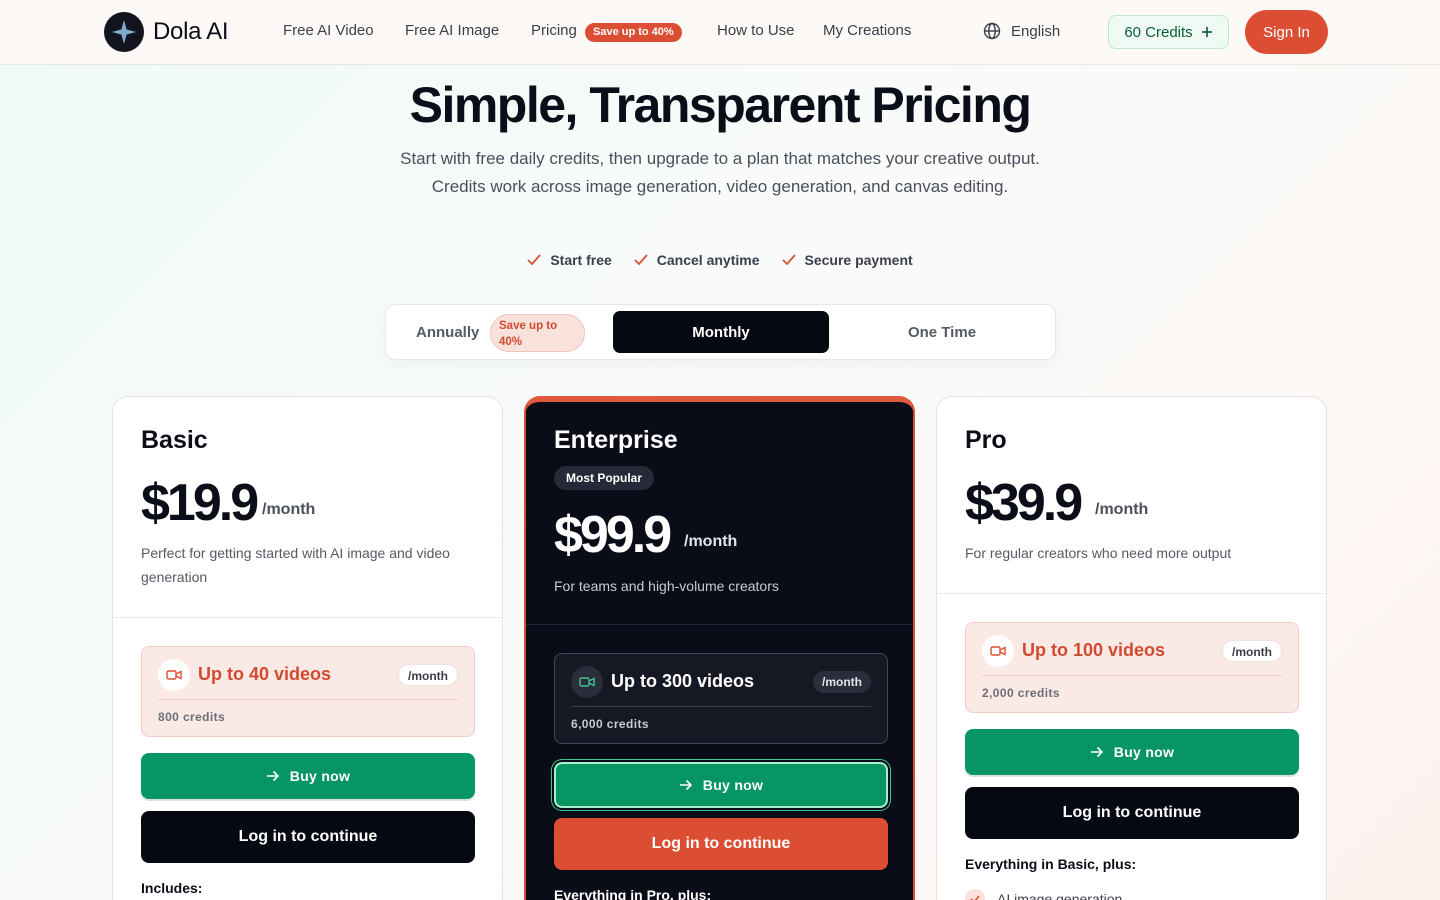  What do you see at coordinates (613, 535) in the screenshot?
I see `plan-price: $99.9` at bounding box center [613, 535].